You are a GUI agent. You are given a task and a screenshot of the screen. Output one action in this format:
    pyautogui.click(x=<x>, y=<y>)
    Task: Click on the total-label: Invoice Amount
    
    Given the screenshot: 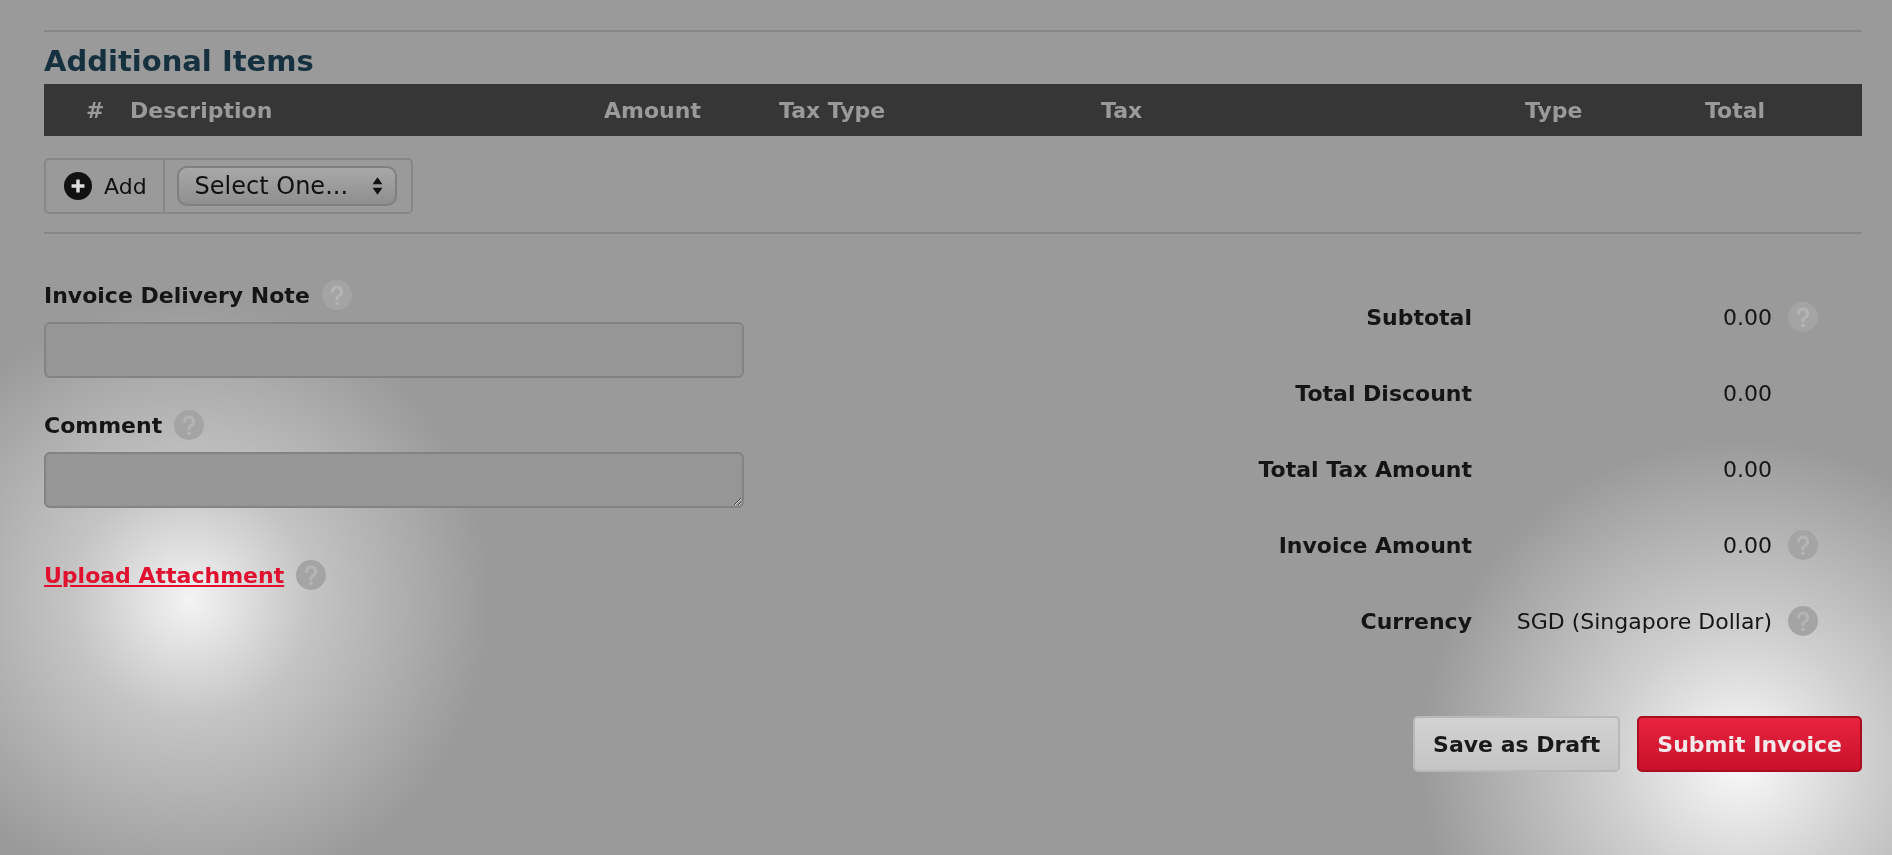 What is the action you would take?
    pyautogui.click(x=1374, y=545)
    